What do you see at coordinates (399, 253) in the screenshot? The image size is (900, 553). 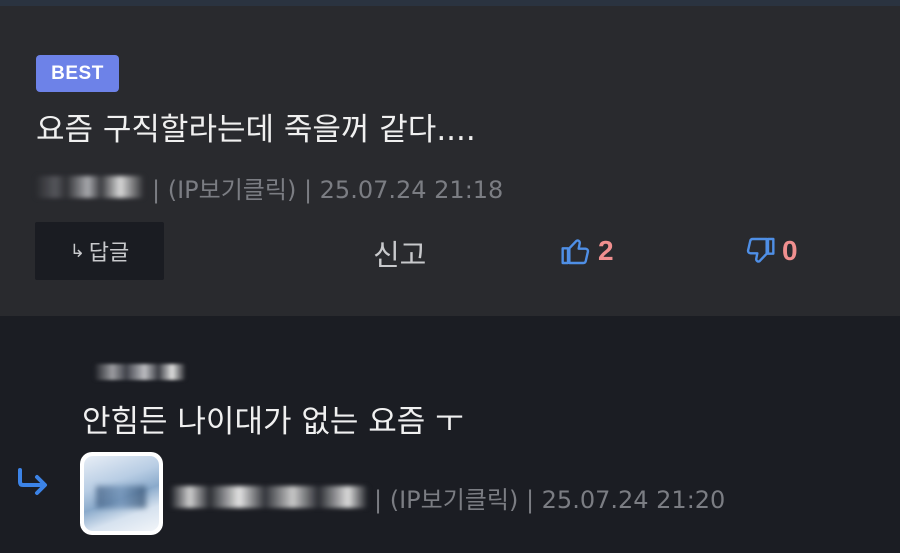 I see `report-button: 신고` at bounding box center [399, 253].